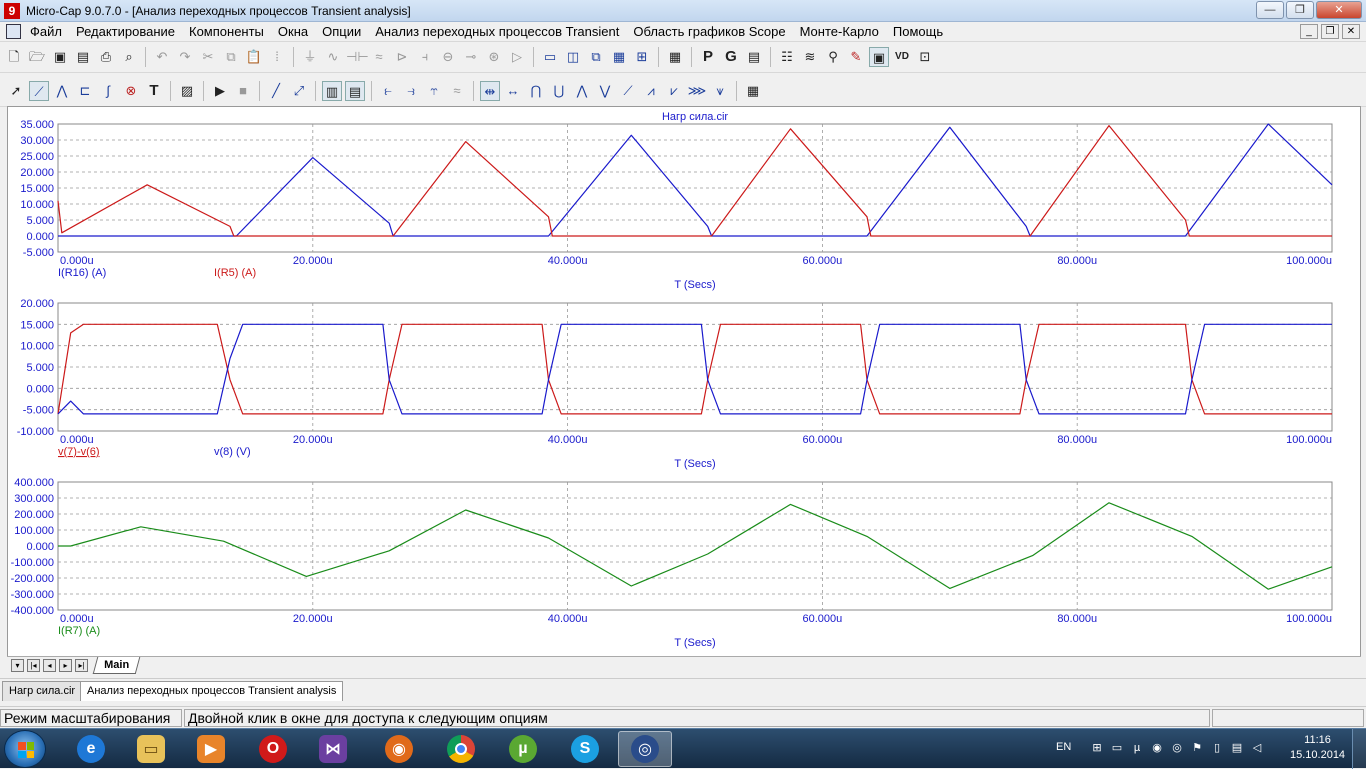 This screenshot has height=769, width=1366. What do you see at coordinates (1359, 749) in the screenshot?
I see `show-desktop-button` at bounding box center [1359, 749].